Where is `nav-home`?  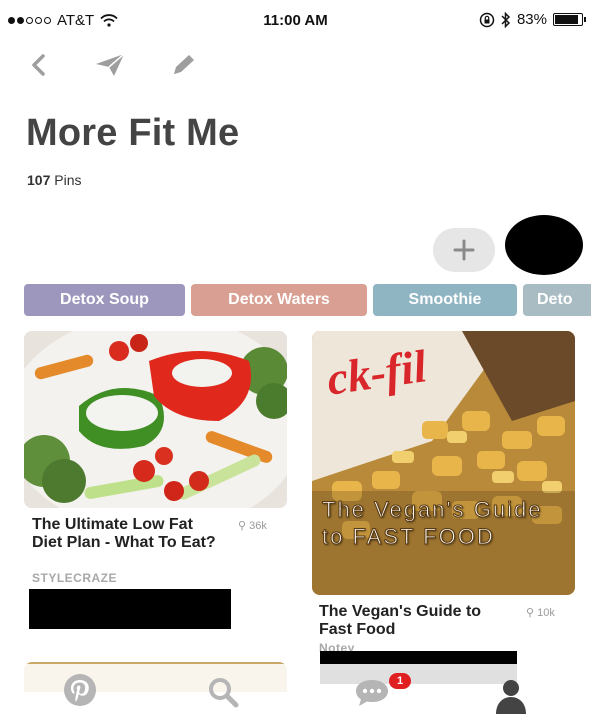 nav-home is located at coordinates (80, 692).